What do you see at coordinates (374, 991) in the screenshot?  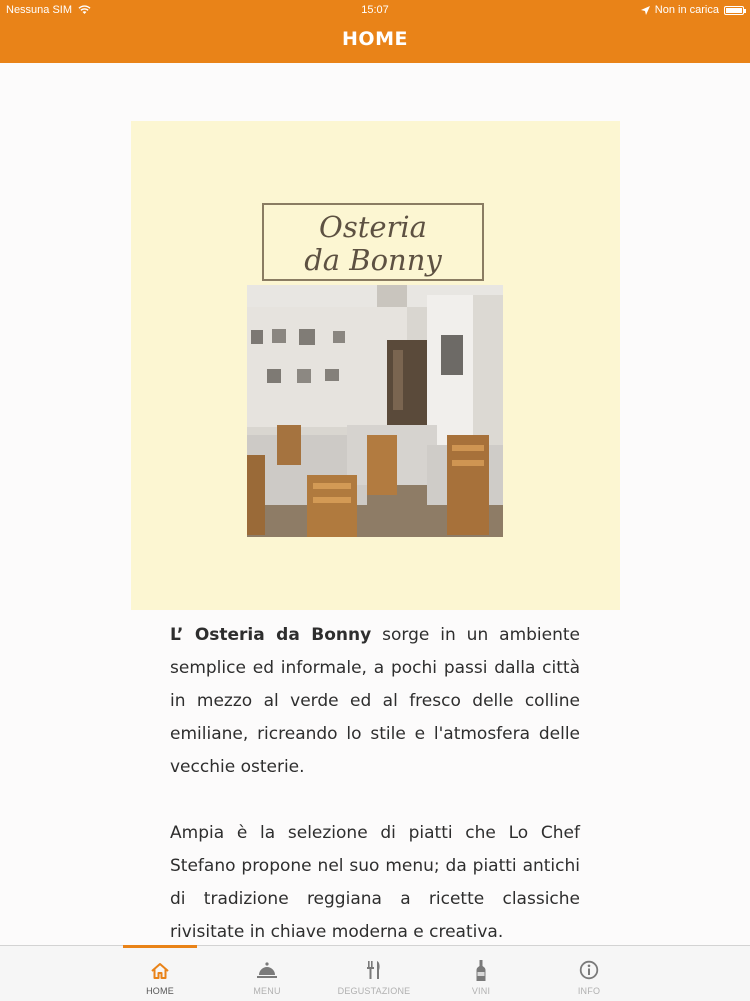 I see `tab-degustazione-label: DEGUSTAZIONE` at bounding box center [374, 991].